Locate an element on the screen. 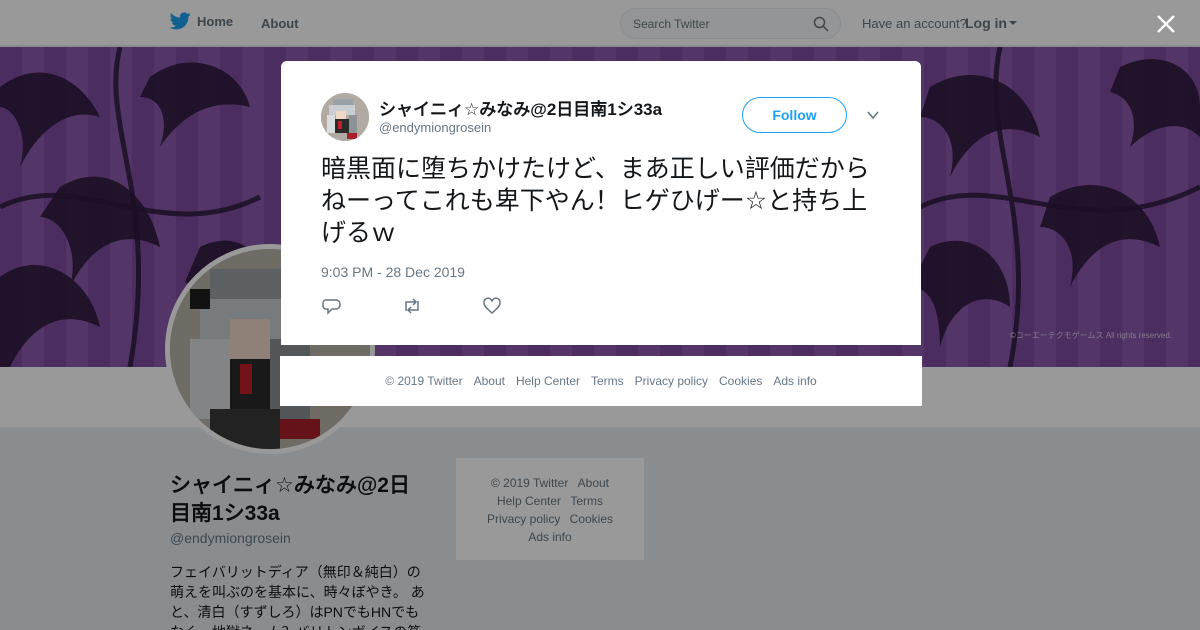  footer-terms-link: Terms is located at coordinates (607, 381).